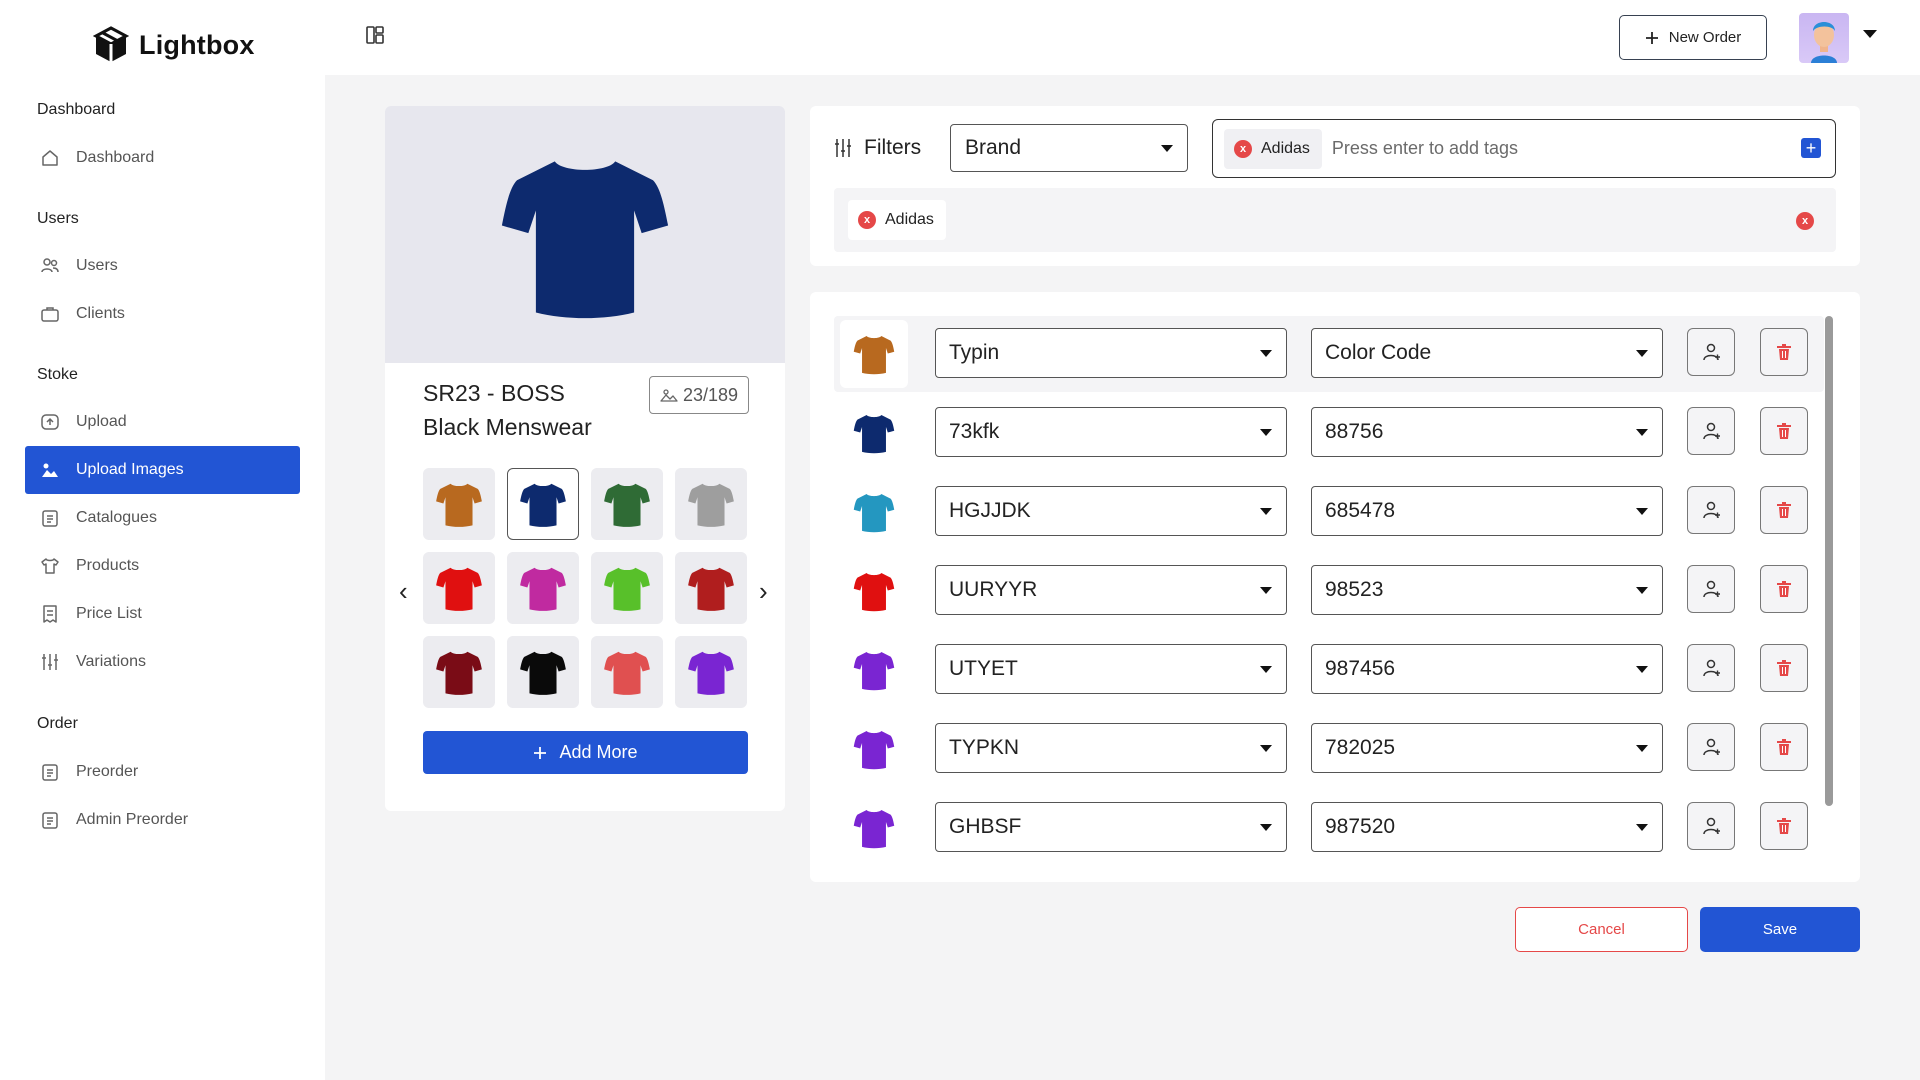  I want to click on app-logo: Lightbox, so click(174, 45).